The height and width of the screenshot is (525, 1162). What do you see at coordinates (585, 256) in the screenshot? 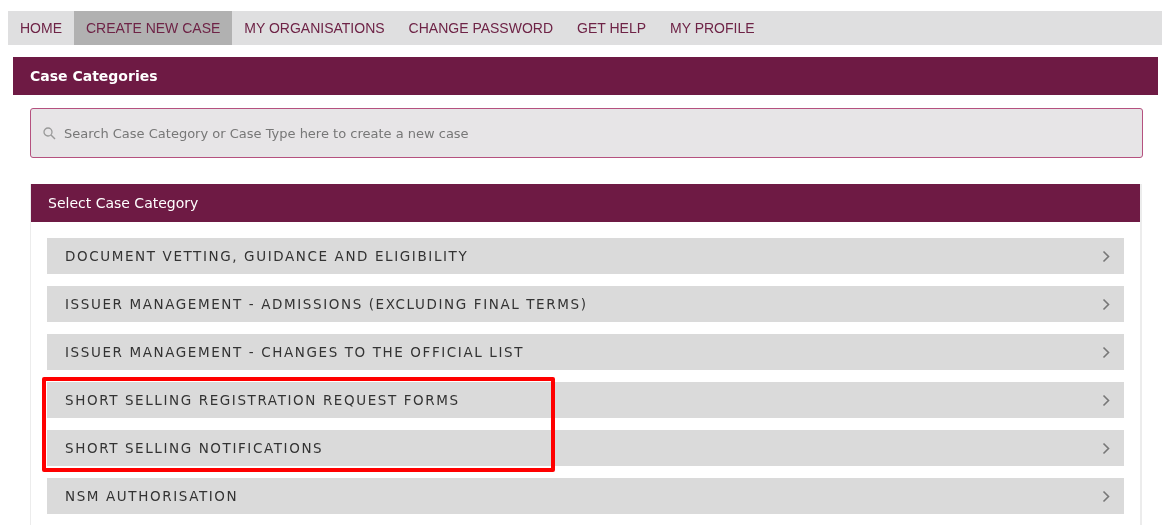
I see `category-item: DOCUMENT VETTING, GUIDANCE AND ELIGIBILITY` at bounding box center [585, 256].